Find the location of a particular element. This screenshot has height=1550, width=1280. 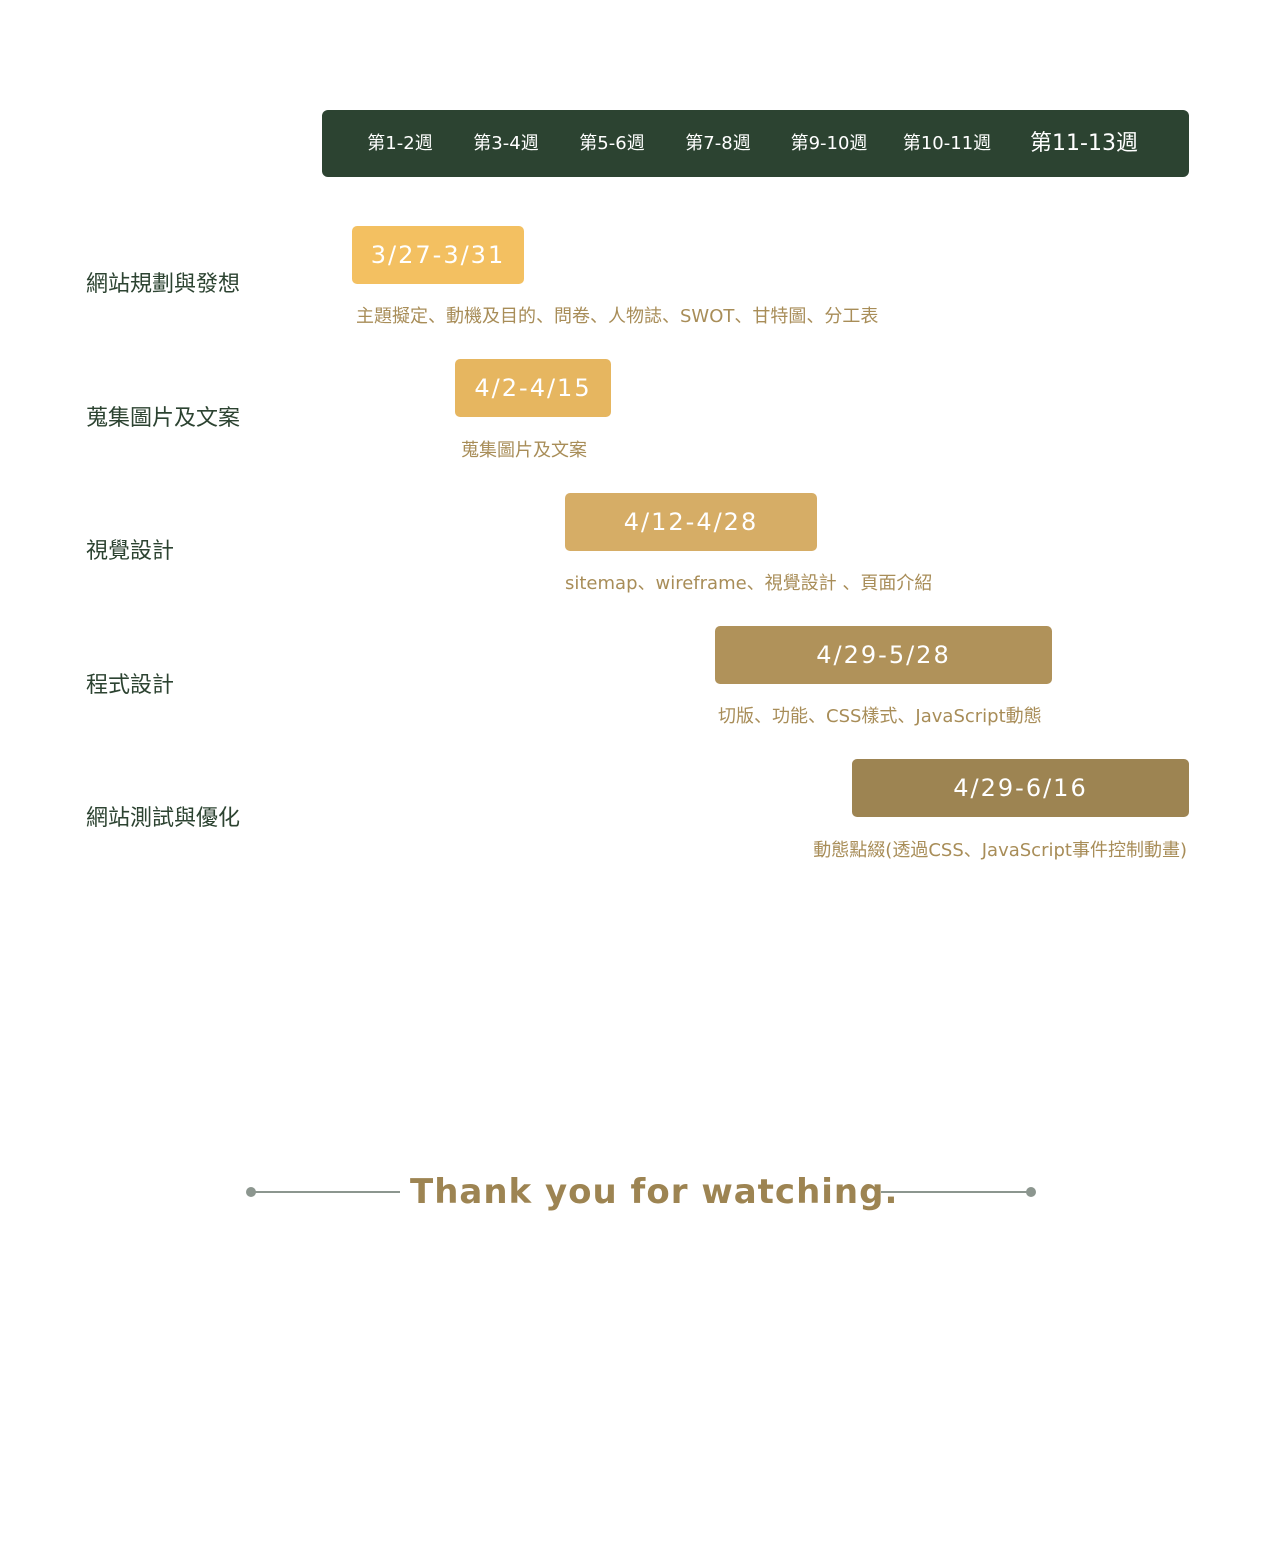

week-label-3: 第5-6週 is located at coordinates (612, 143).